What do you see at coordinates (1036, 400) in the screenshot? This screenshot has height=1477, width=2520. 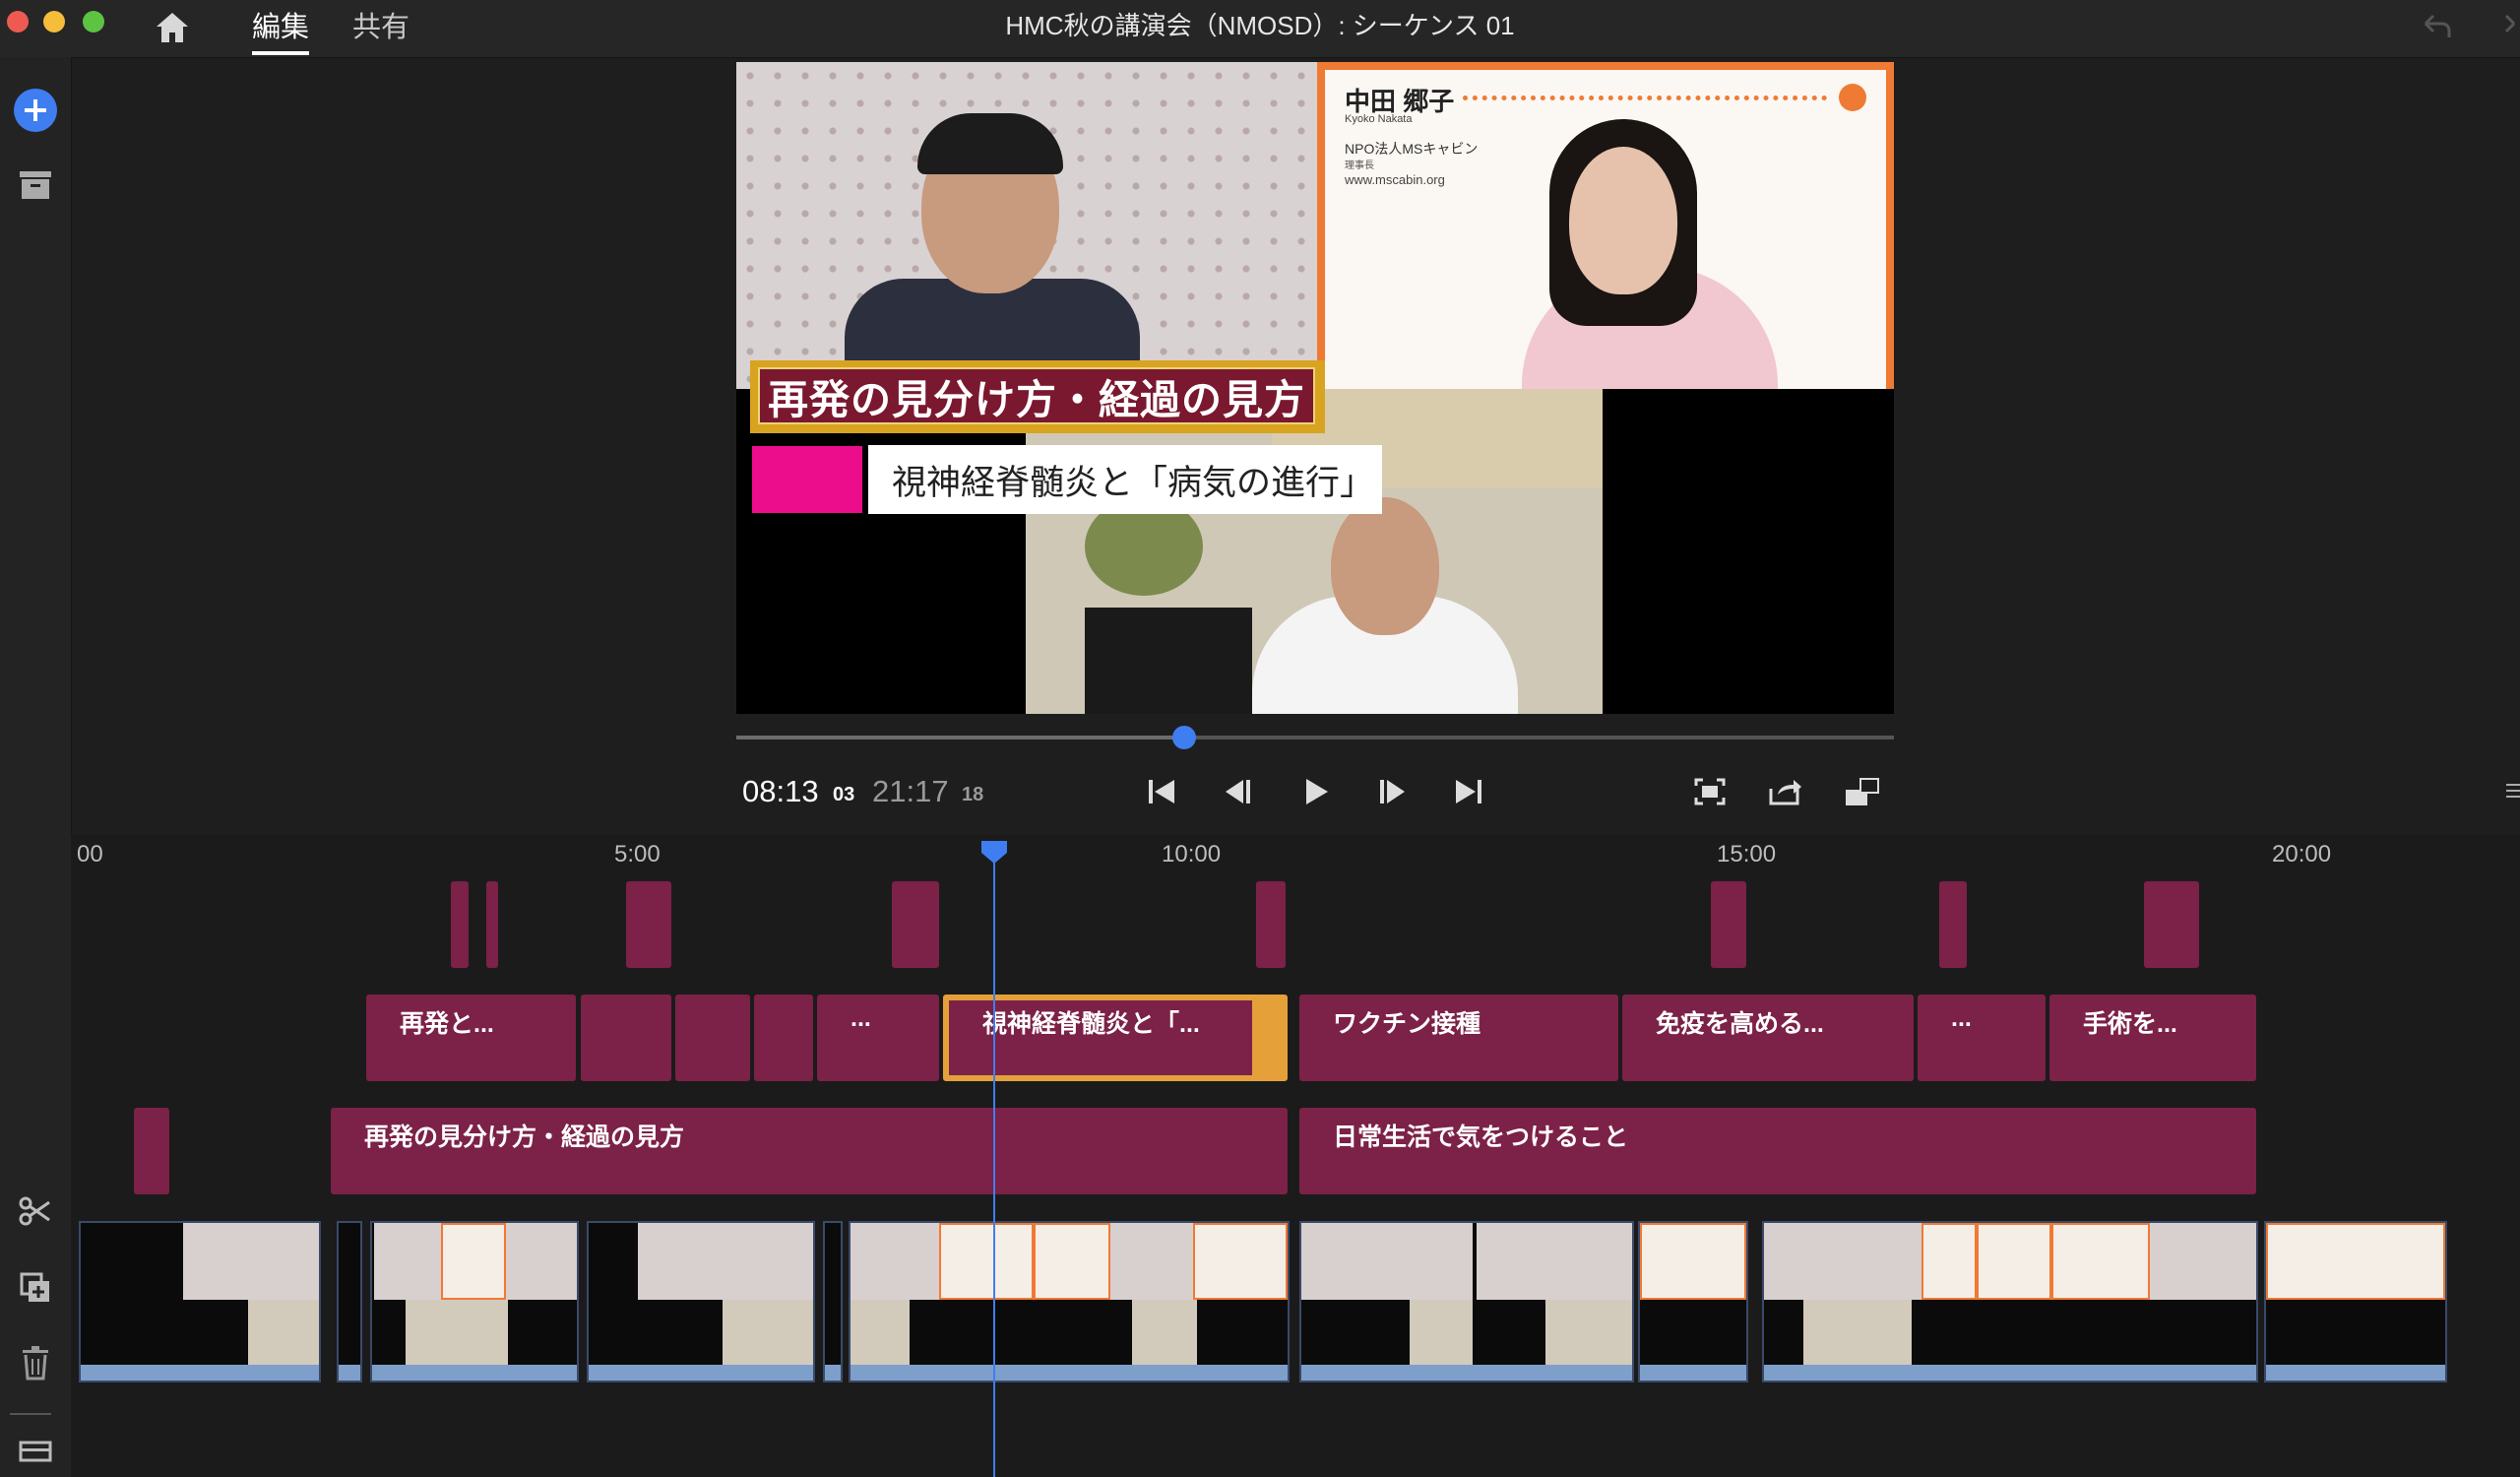 I see `caption-title-text: 再発の見分け方・経過の見方` at bounding box center [1036, 400].